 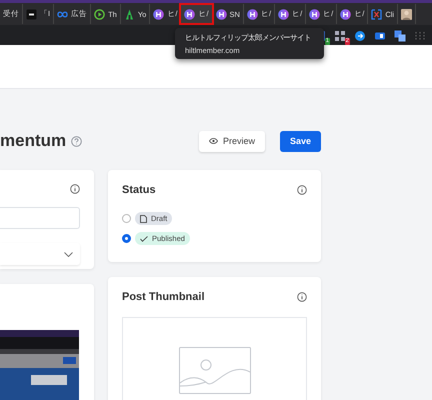 I want to click on chevron-down-icon, so click(x=68, y=254).